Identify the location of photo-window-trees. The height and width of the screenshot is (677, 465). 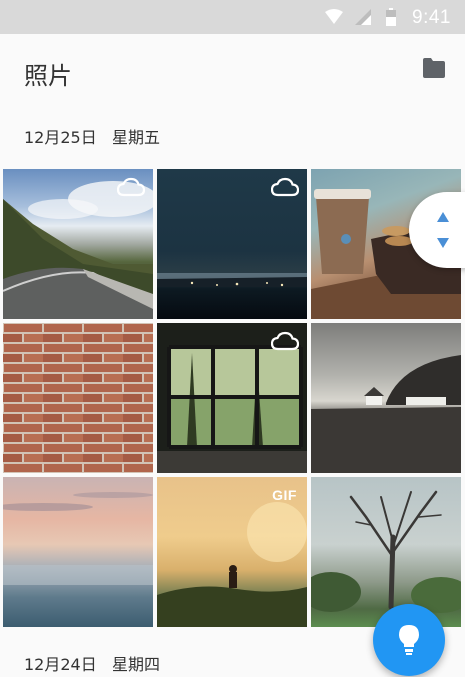
(232, 398).